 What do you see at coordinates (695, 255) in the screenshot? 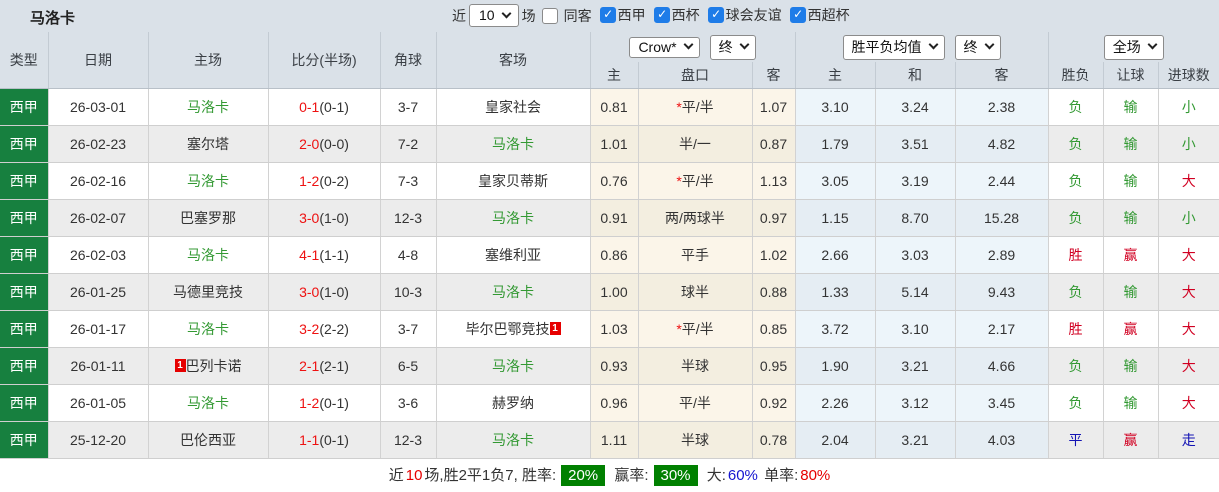
I see `handicap-line-cell: 平手` at bounding box center [695, 255].